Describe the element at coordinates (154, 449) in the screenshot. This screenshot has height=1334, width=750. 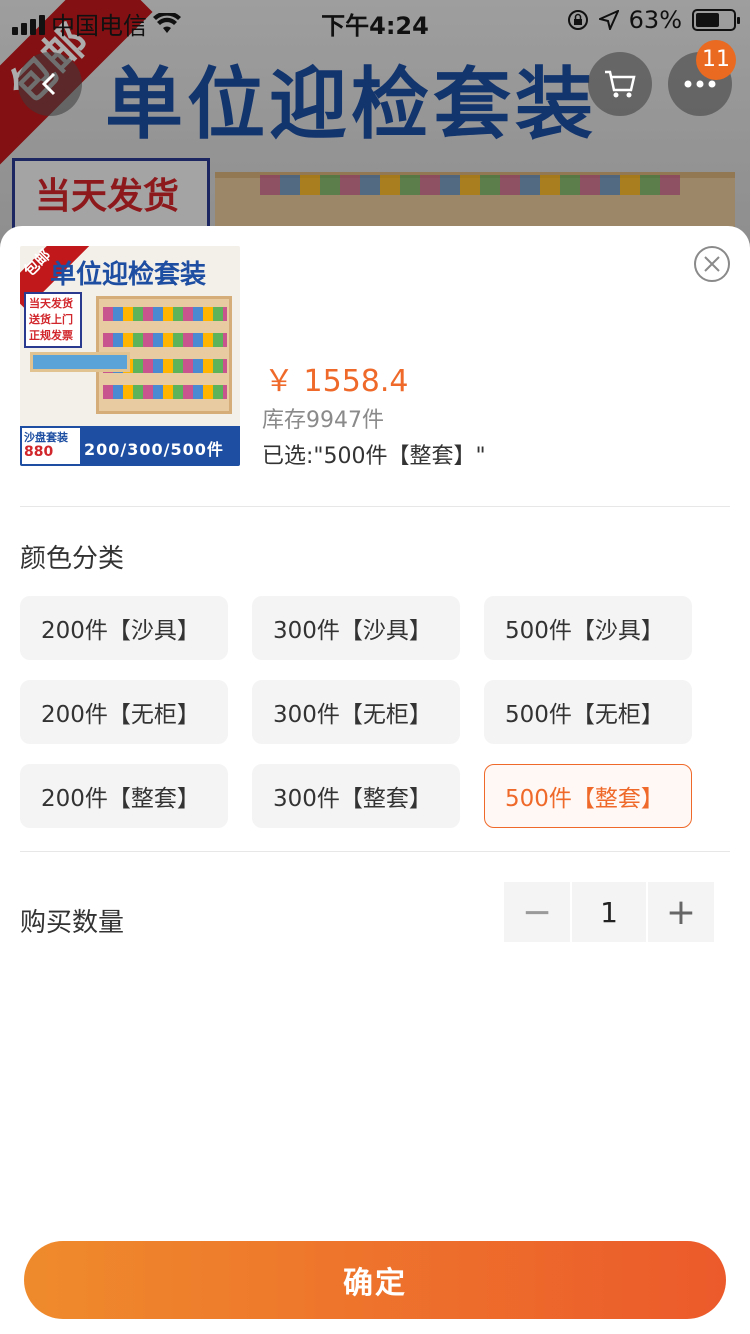
I see `thumb-bottom-right: 200/300/500件` at that location.